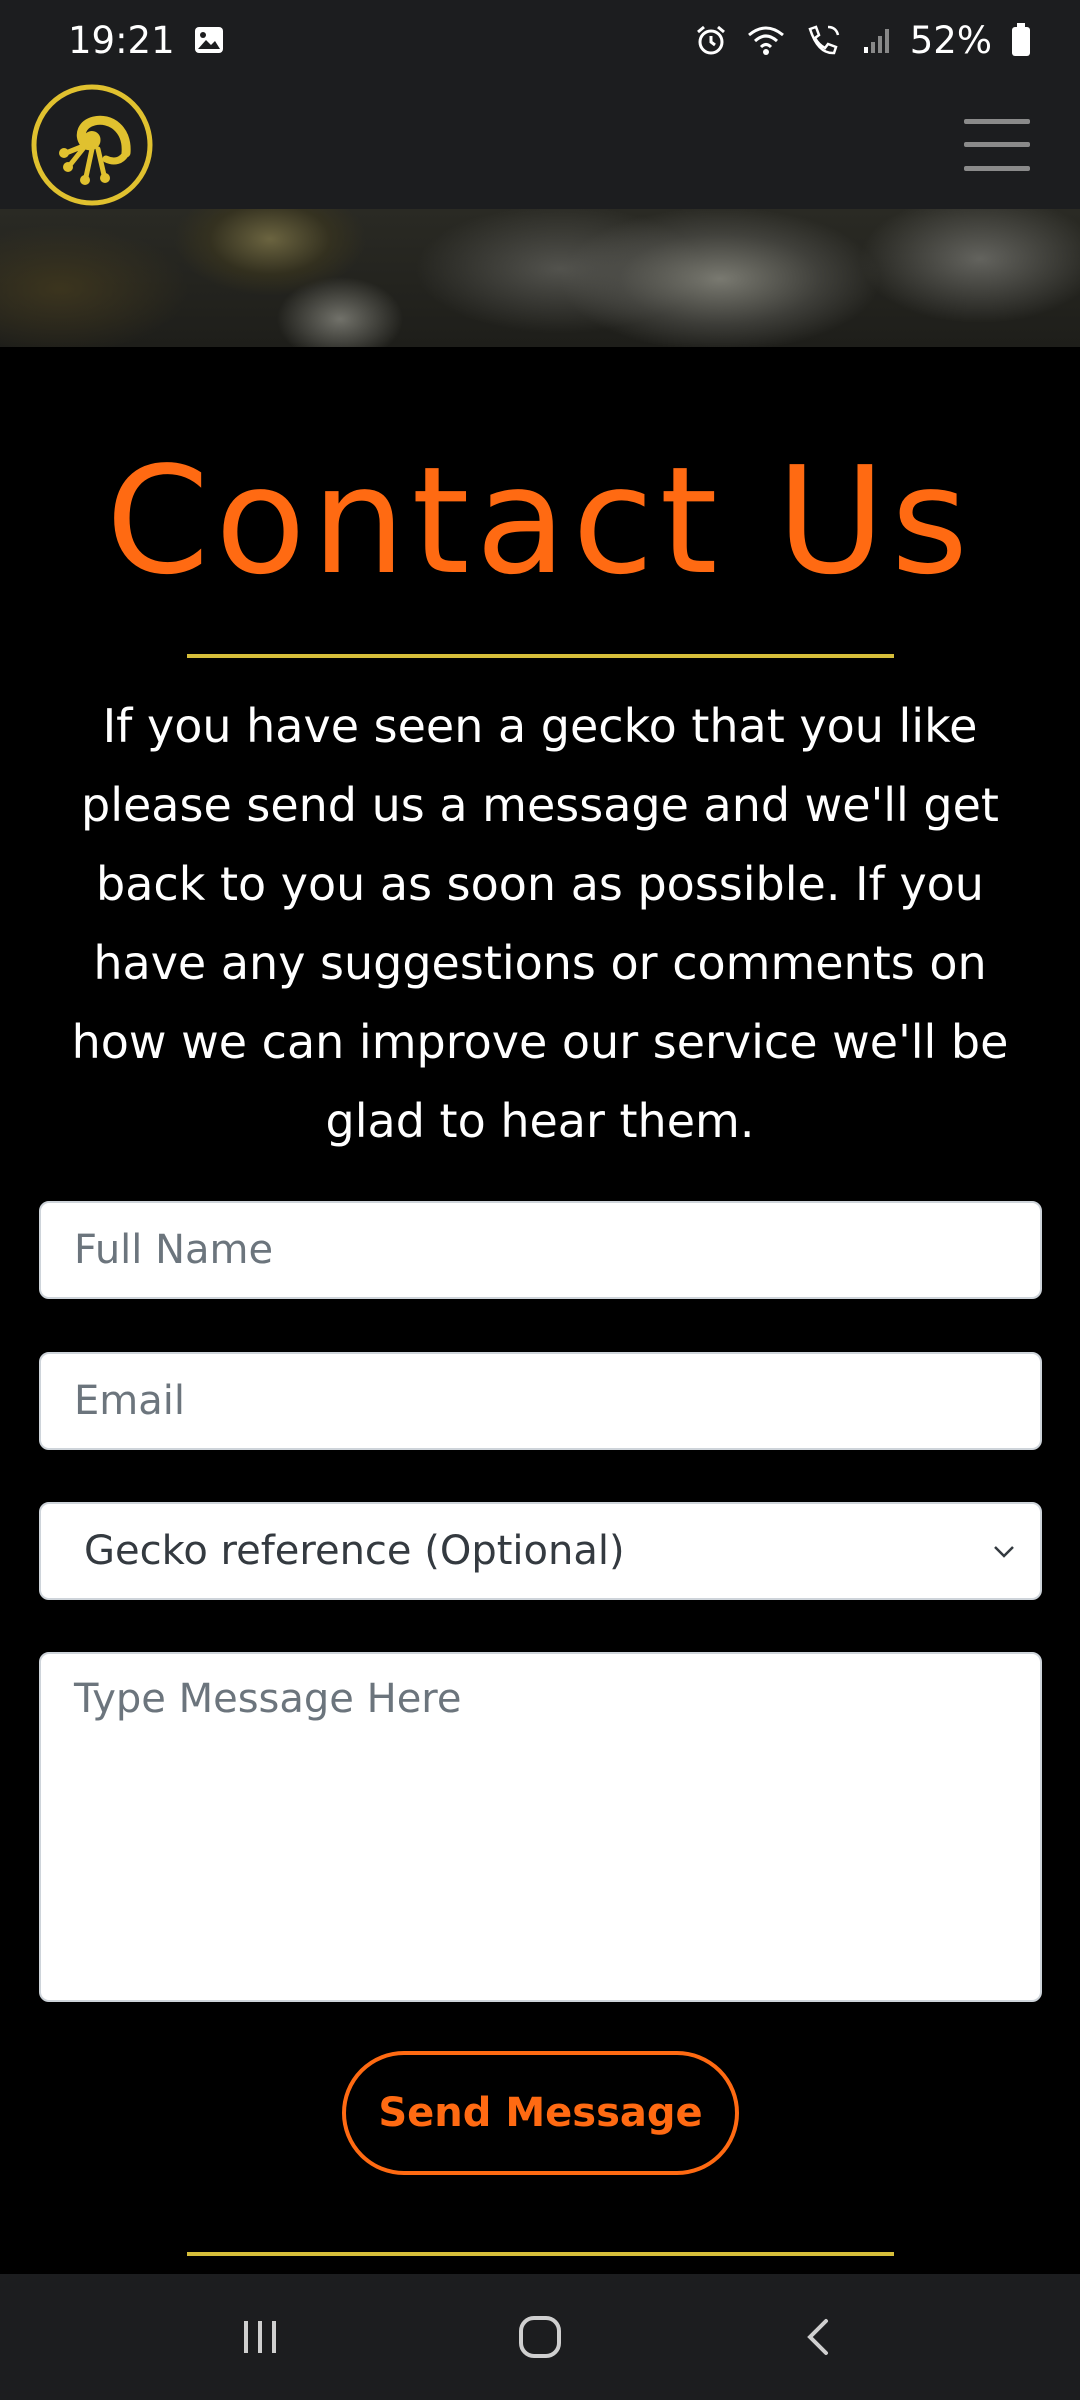  Describe the element at coordinates (92, 145) in the screenshot. I see `gecko-logo-icon` at that location.